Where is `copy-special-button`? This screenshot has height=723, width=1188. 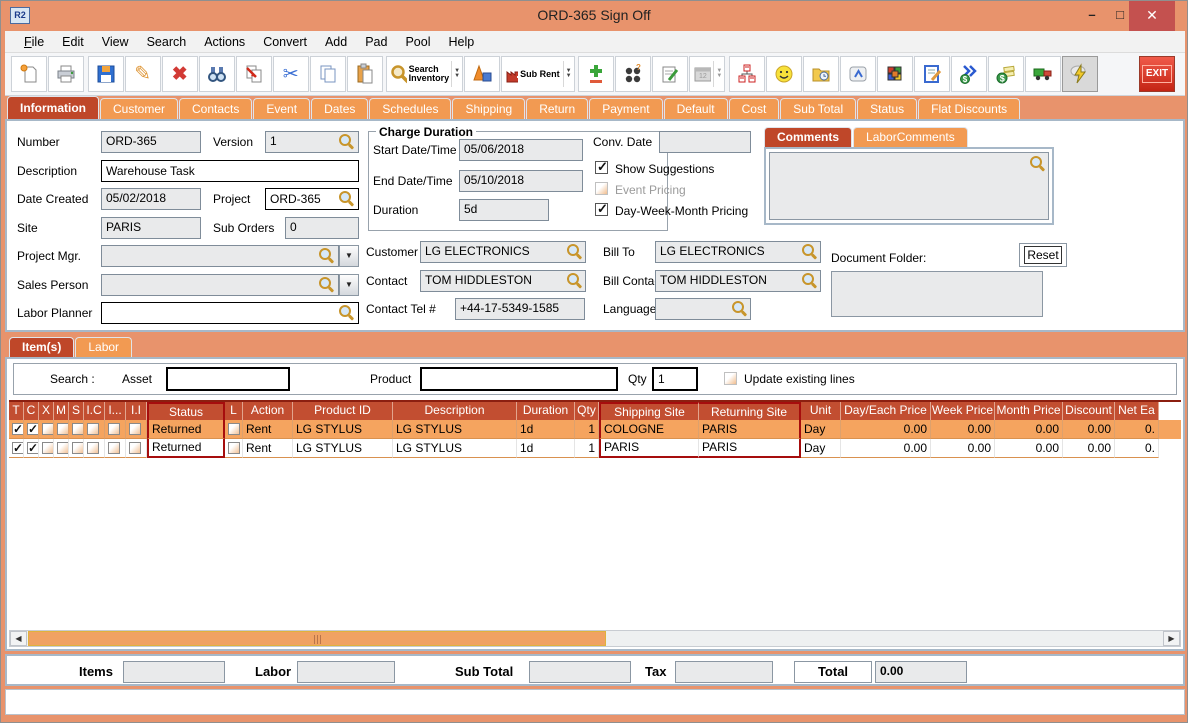 copy-special-button is located at coordinates (253, 74).